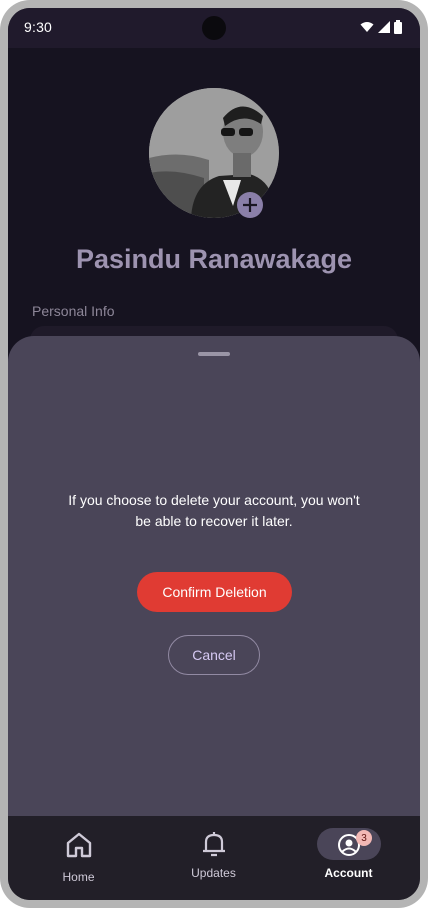  What do you see at coordinates (214, 592) in the screenshot?
I see `confirm-deletion-button: Confirm Deletion` at bounding box center [214, 592].